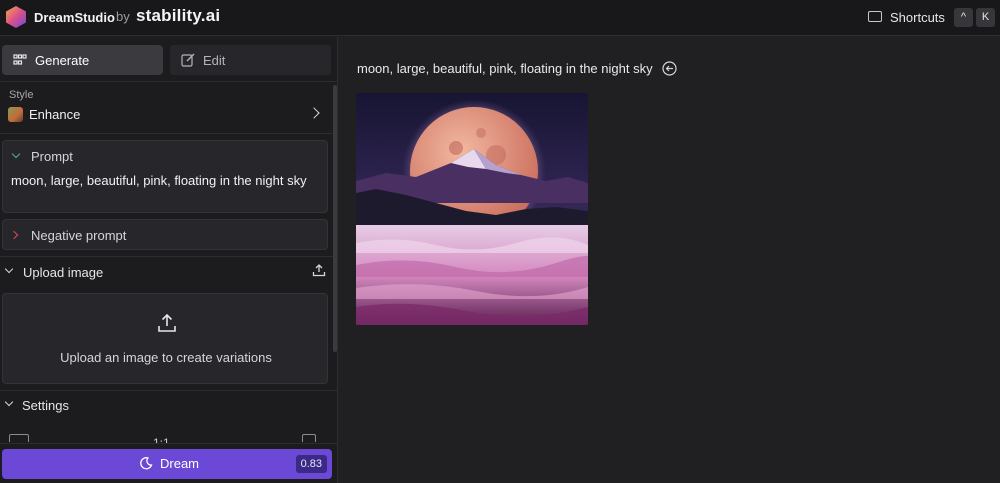 The width and height of the screenshot is (1000, 483). What do you see at coordinates (214, 60) in the screenshot?
I see `tab-edit-label: Edit` at bounding box center [214, 60].